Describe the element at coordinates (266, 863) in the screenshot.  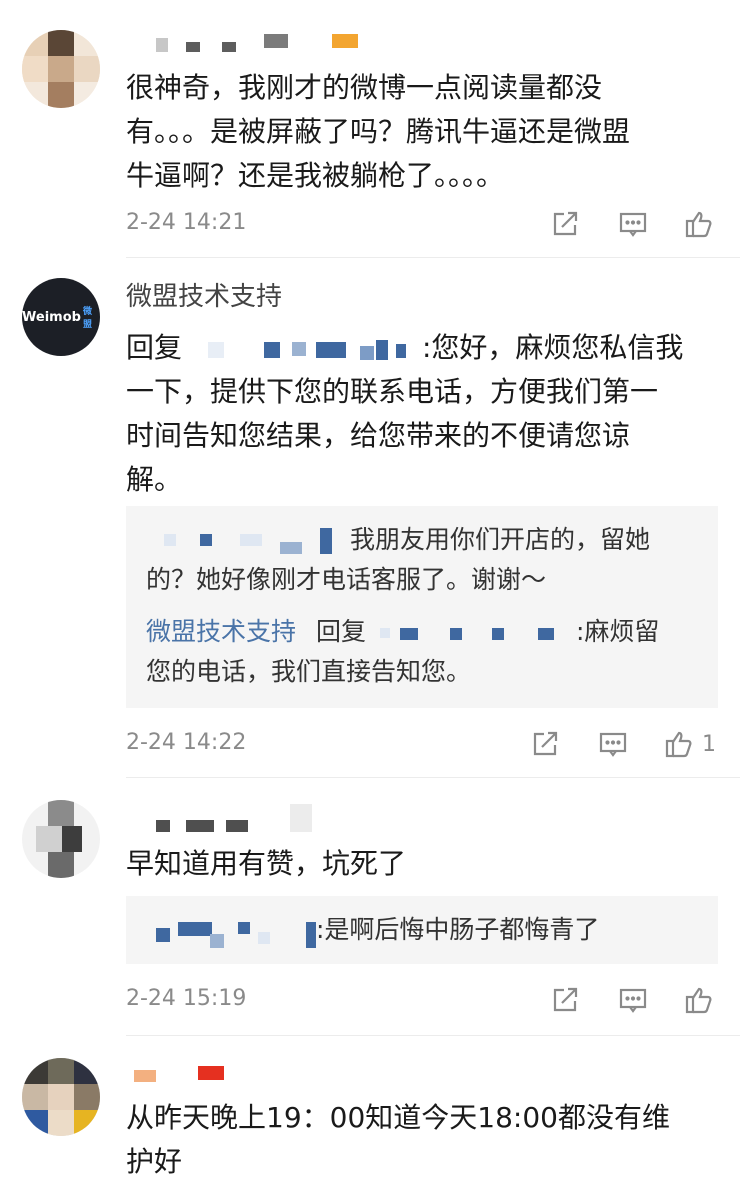
I see `comment-text: 早知道用有赞，坑死了` at that location.